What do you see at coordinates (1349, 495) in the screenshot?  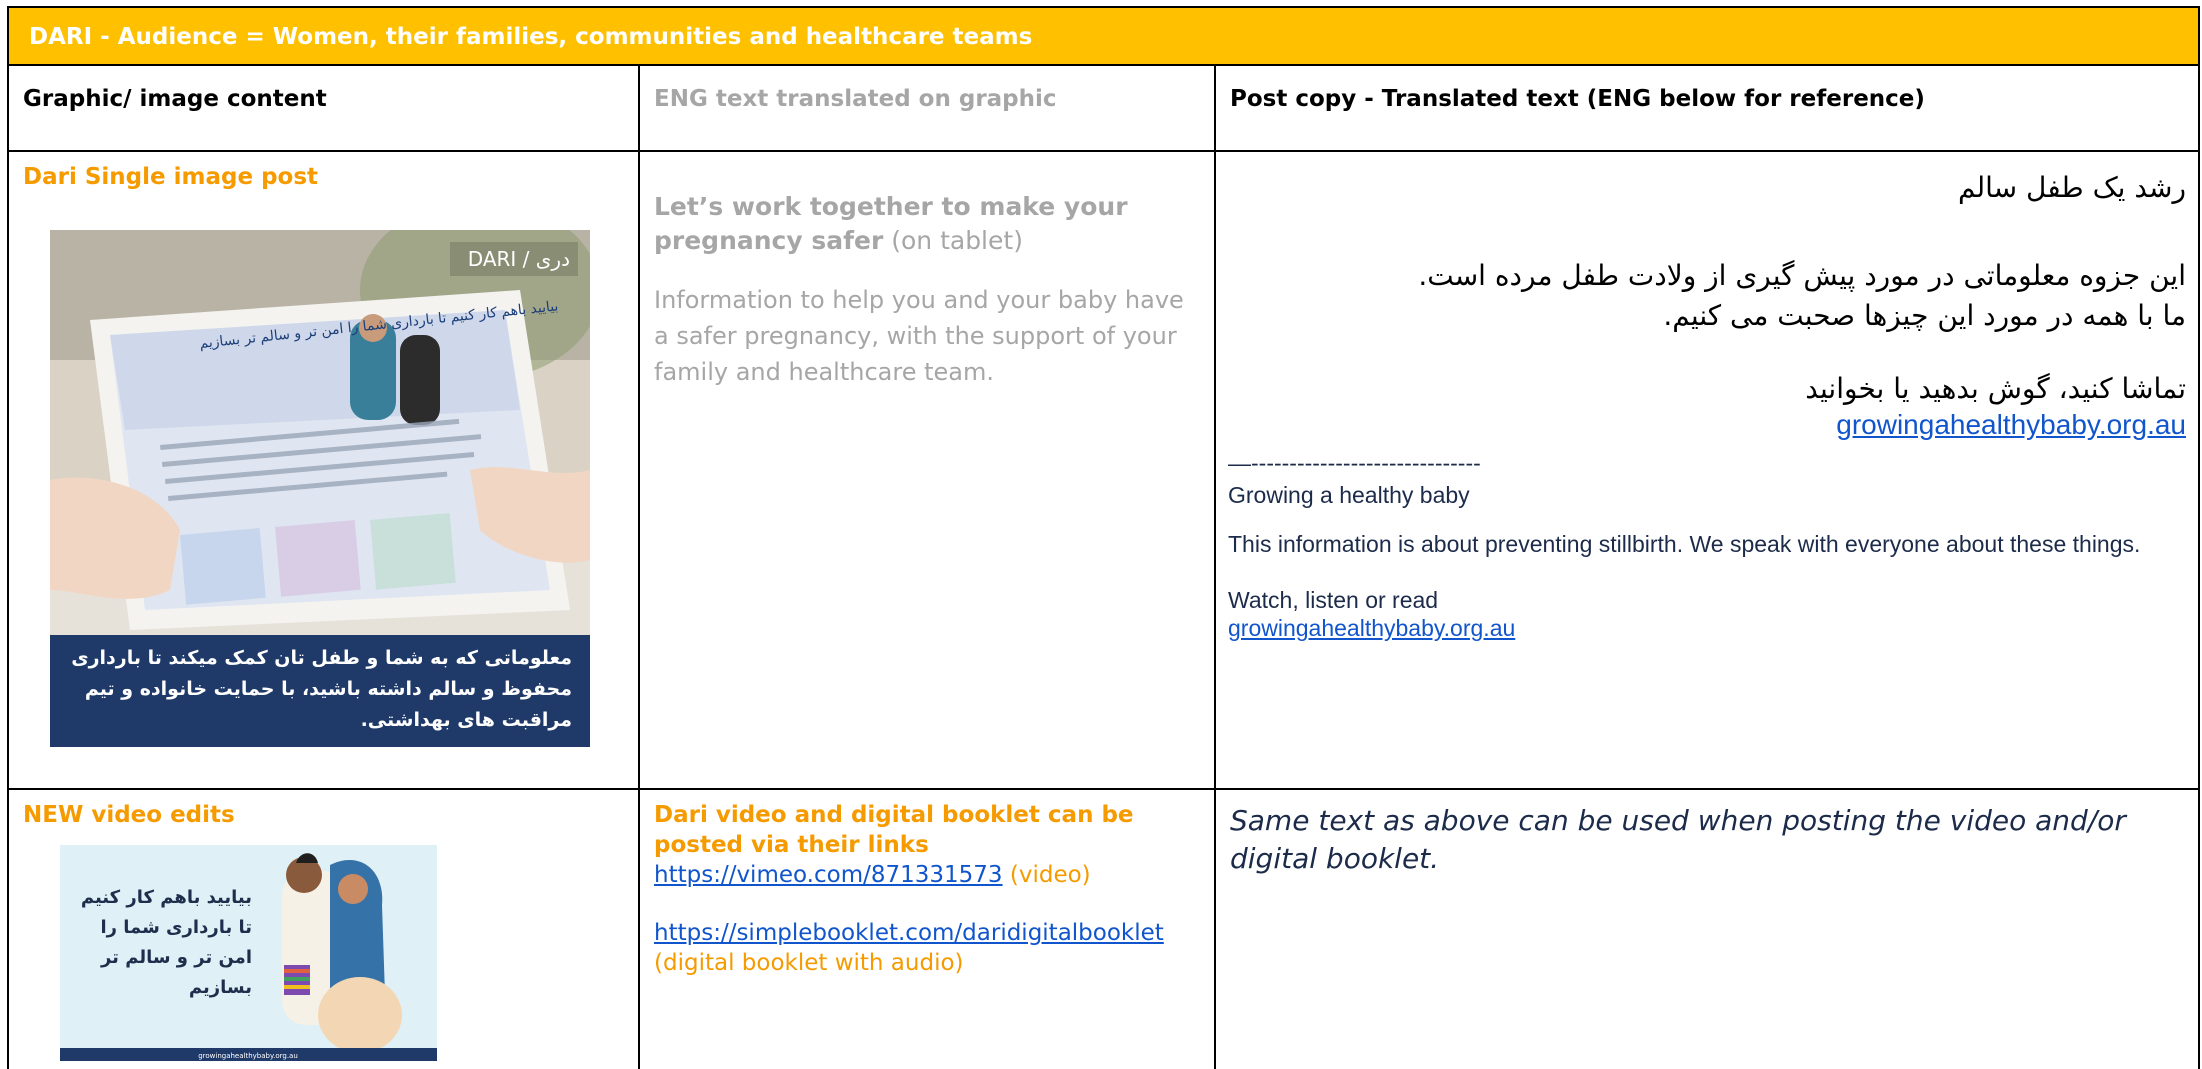 I see `en-post-title: Growing a healthy baby` at bounding box center [1349, 495].